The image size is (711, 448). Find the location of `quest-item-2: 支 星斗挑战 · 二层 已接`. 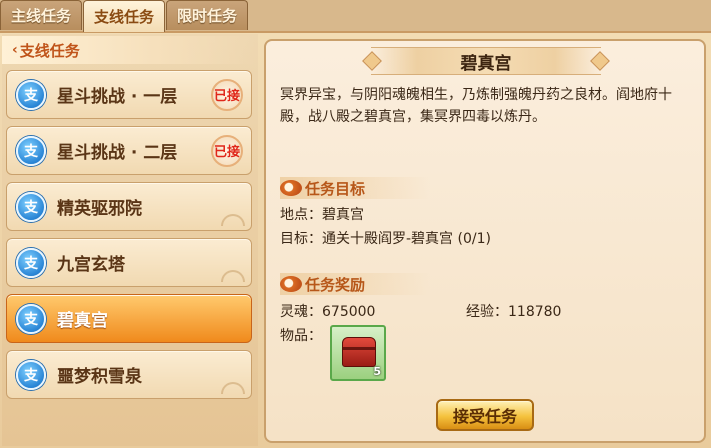

quest-item-2: 支 星斗挑战 · 二层 已接 is located at coordinates (129, 150).